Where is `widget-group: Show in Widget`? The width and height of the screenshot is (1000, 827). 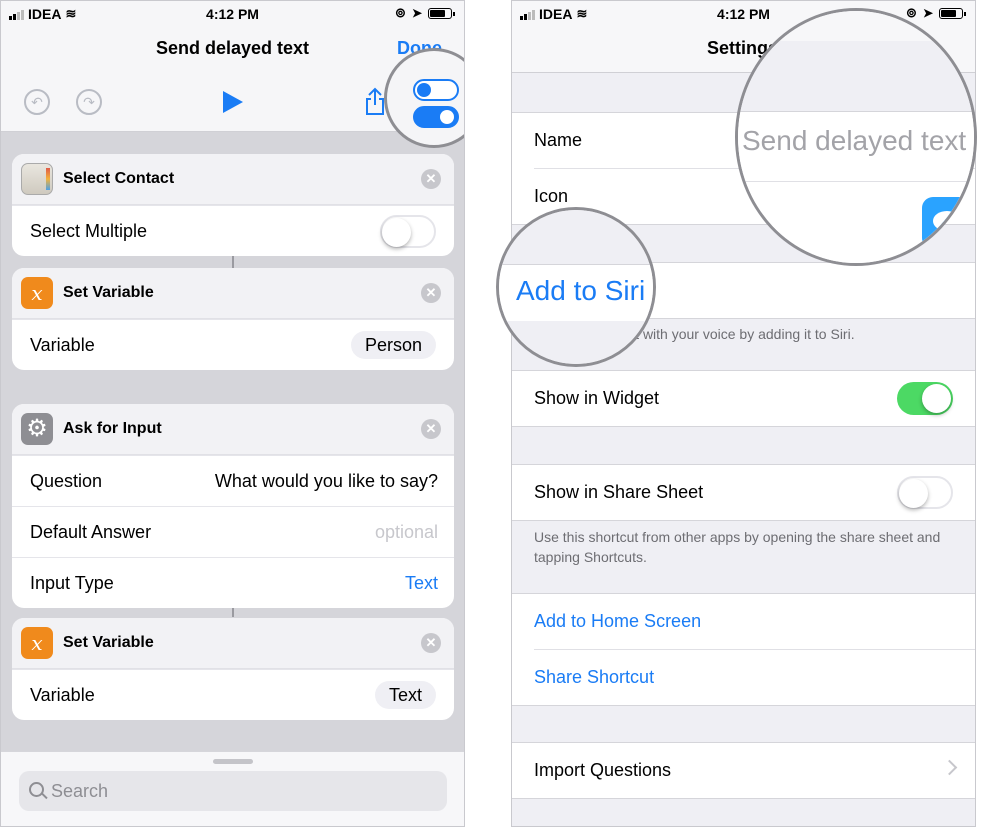 widget-group: Show in Widget is located at coordinates (743, 398).